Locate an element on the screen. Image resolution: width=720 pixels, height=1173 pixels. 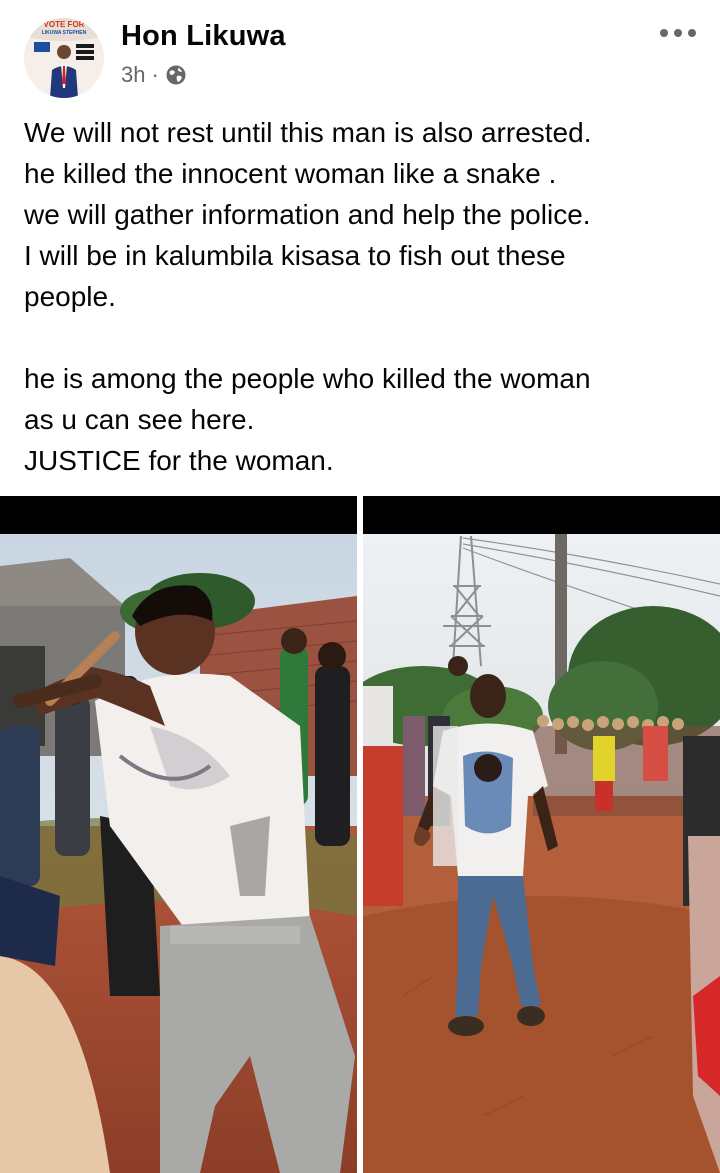
author-avatar: VOTE FOR LIKUWA STEPHEN is located at coordinates (64, 58).